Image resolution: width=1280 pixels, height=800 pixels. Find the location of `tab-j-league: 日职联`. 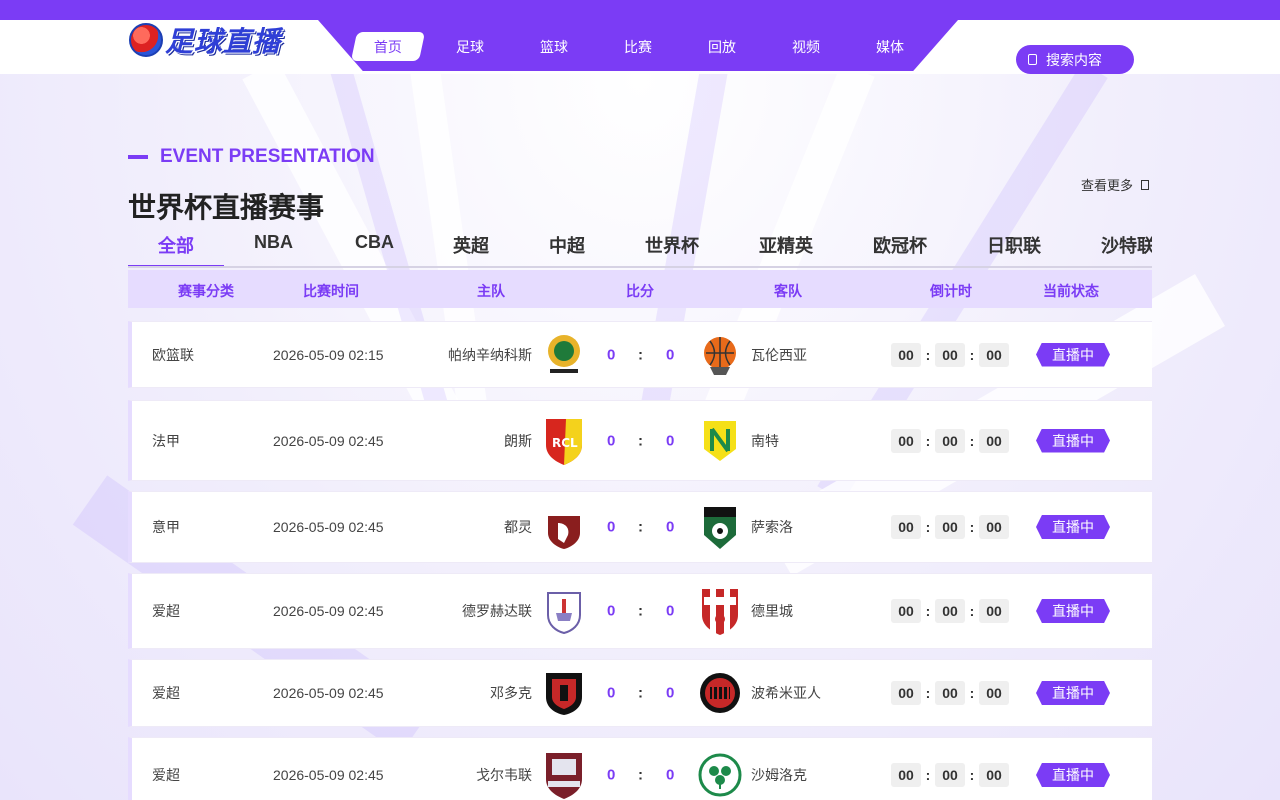

tab-j-league: 日职联 is located at coordinates (1014, 245).